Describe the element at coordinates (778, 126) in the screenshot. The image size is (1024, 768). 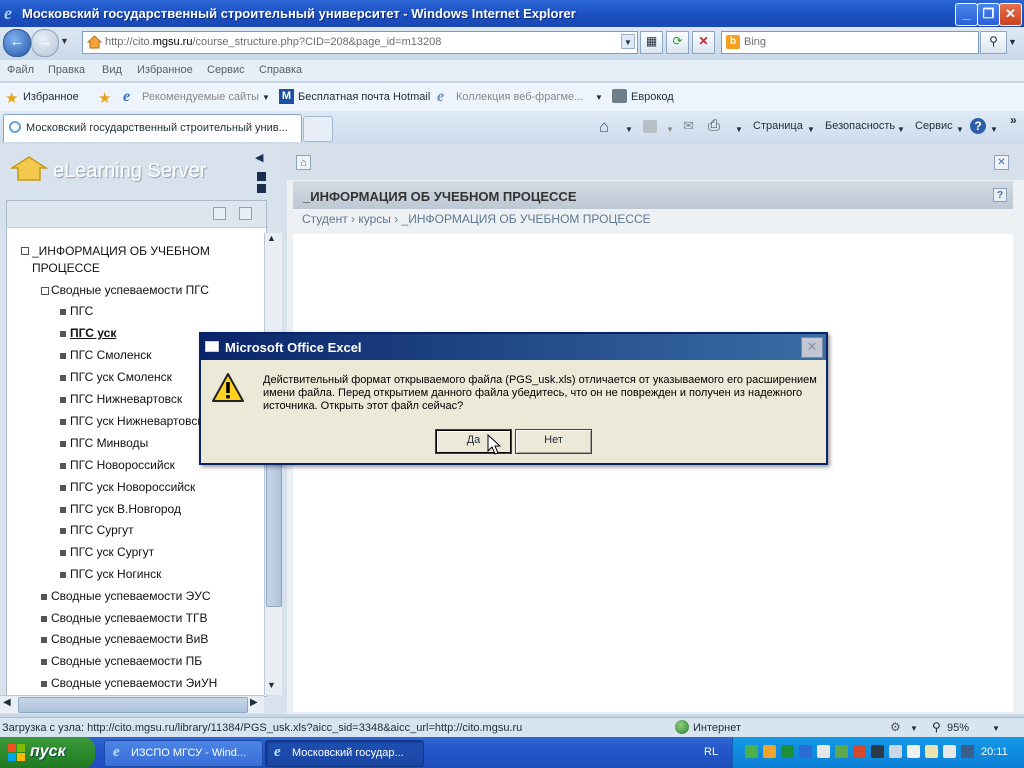
I see `cmd-page: Страница` at that location.